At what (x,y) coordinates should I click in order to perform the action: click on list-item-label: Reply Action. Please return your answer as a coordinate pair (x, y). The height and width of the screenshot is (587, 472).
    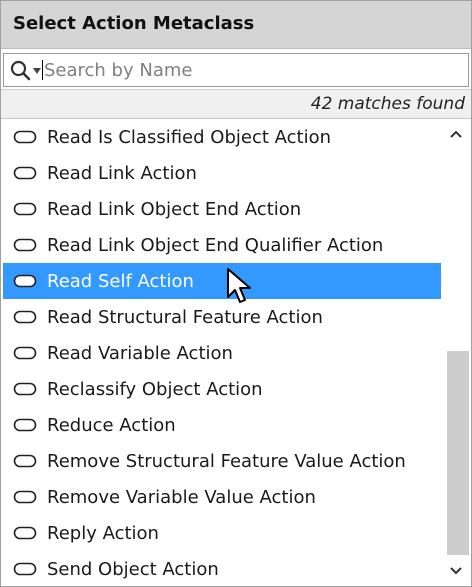
    Looking at the image, I should click on (103, 533).